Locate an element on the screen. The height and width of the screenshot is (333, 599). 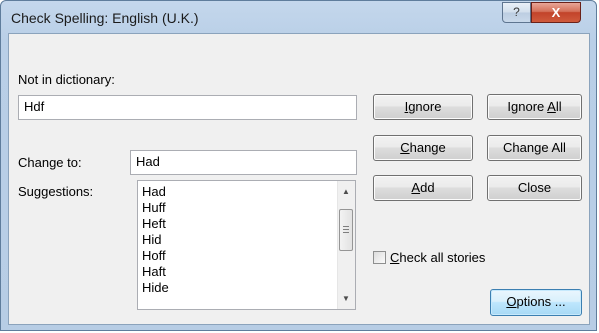
suggestions-scrollbar: ▲ ▼ is located at coordinates (346, 245).